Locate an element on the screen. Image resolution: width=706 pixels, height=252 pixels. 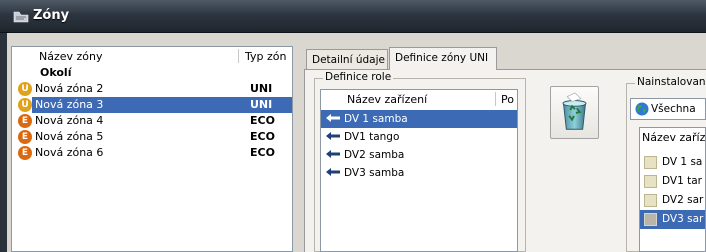
column-header-device-name: Název zařízení is located at coordinates (387, 99).